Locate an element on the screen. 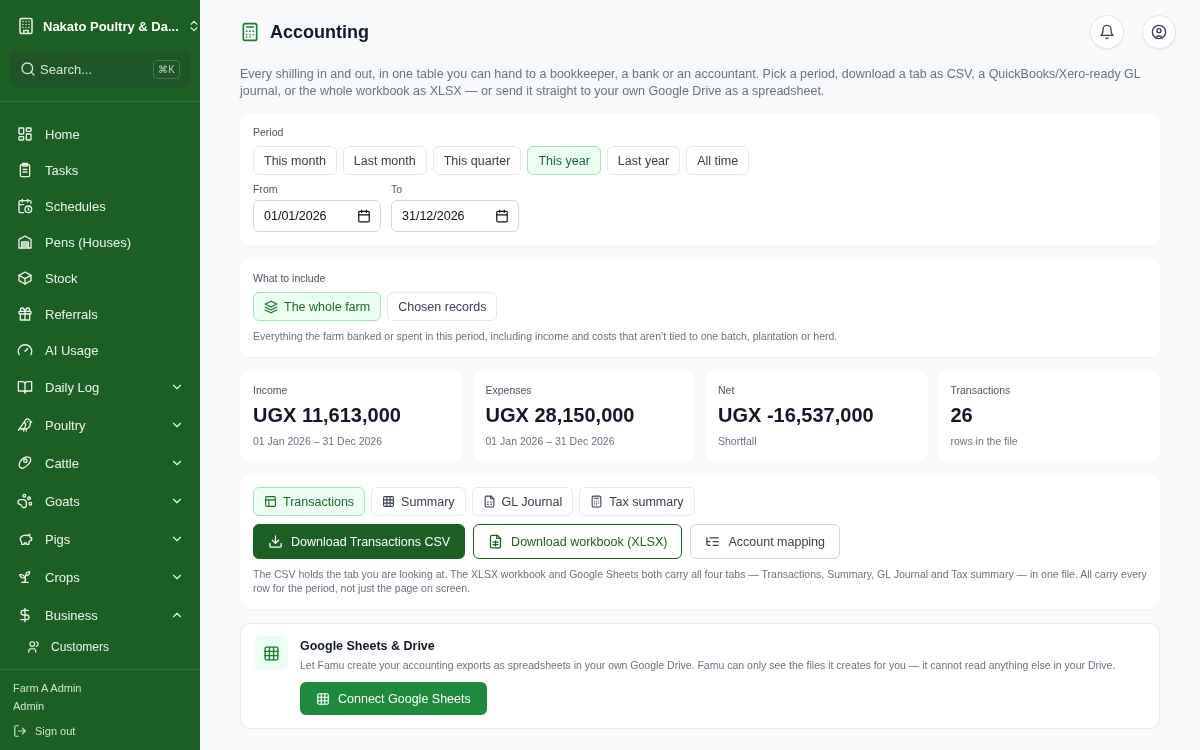 This screenshot has width=1200, height=750. export-tab: Tax summary is located at coordinates (637, 501).